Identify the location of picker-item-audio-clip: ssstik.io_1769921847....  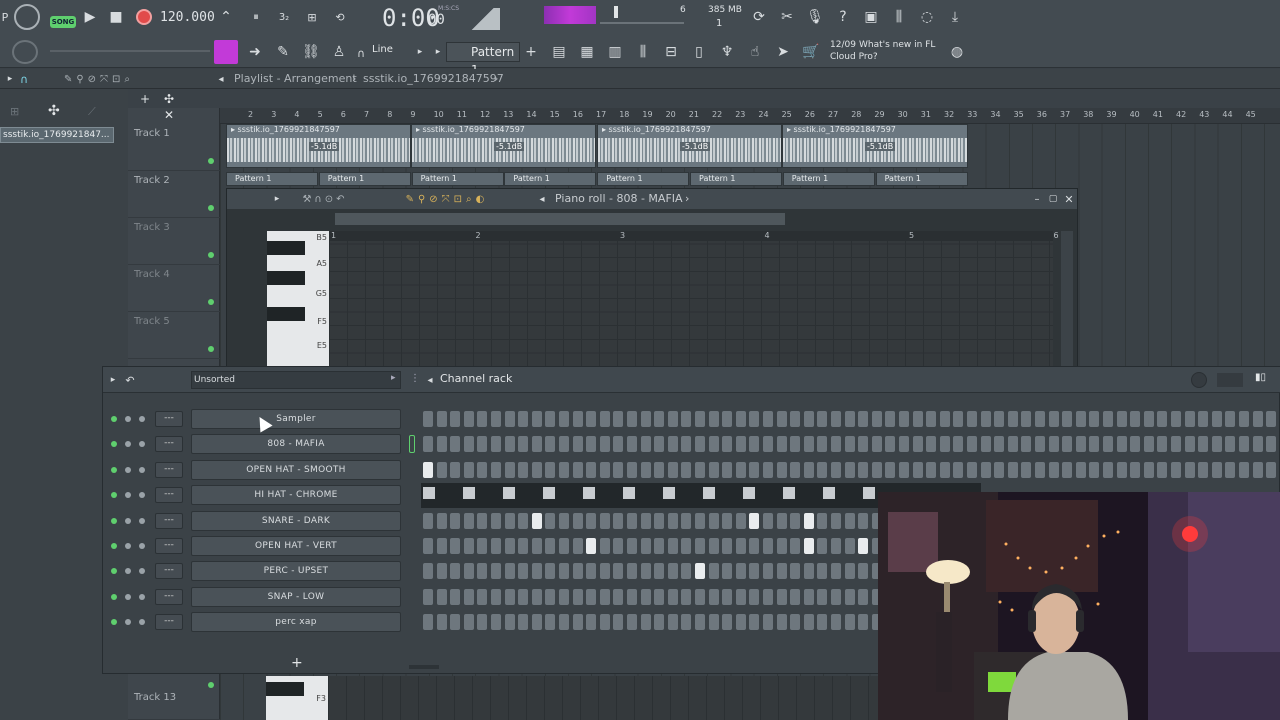
(57, 135).